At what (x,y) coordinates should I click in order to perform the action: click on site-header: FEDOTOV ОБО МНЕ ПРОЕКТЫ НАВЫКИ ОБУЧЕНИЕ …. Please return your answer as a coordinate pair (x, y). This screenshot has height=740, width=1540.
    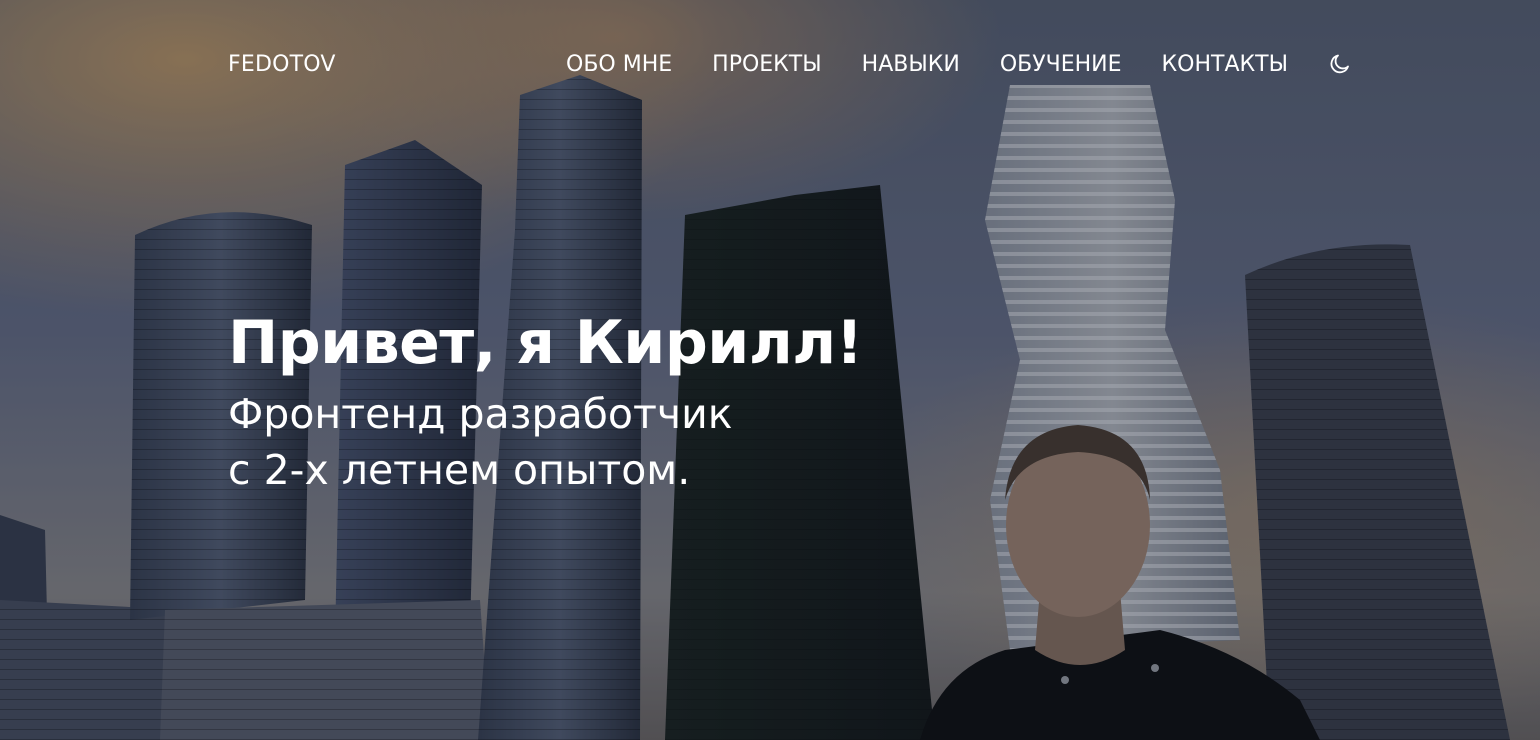
    Looking at the image, I should click on (790, 64).